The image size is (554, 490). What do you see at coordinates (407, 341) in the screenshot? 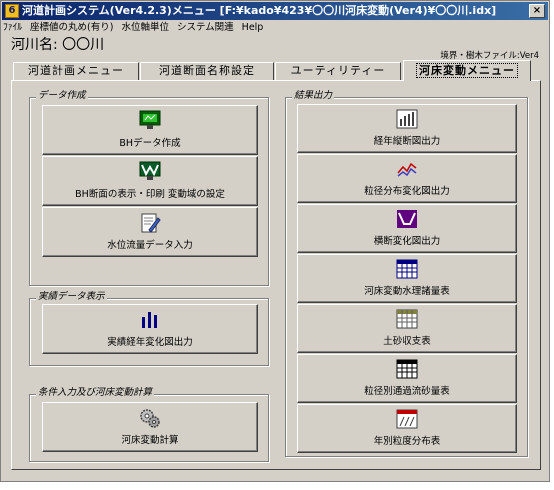
I see `button-label: 土砂収支表` at bounding box center [407, 341].